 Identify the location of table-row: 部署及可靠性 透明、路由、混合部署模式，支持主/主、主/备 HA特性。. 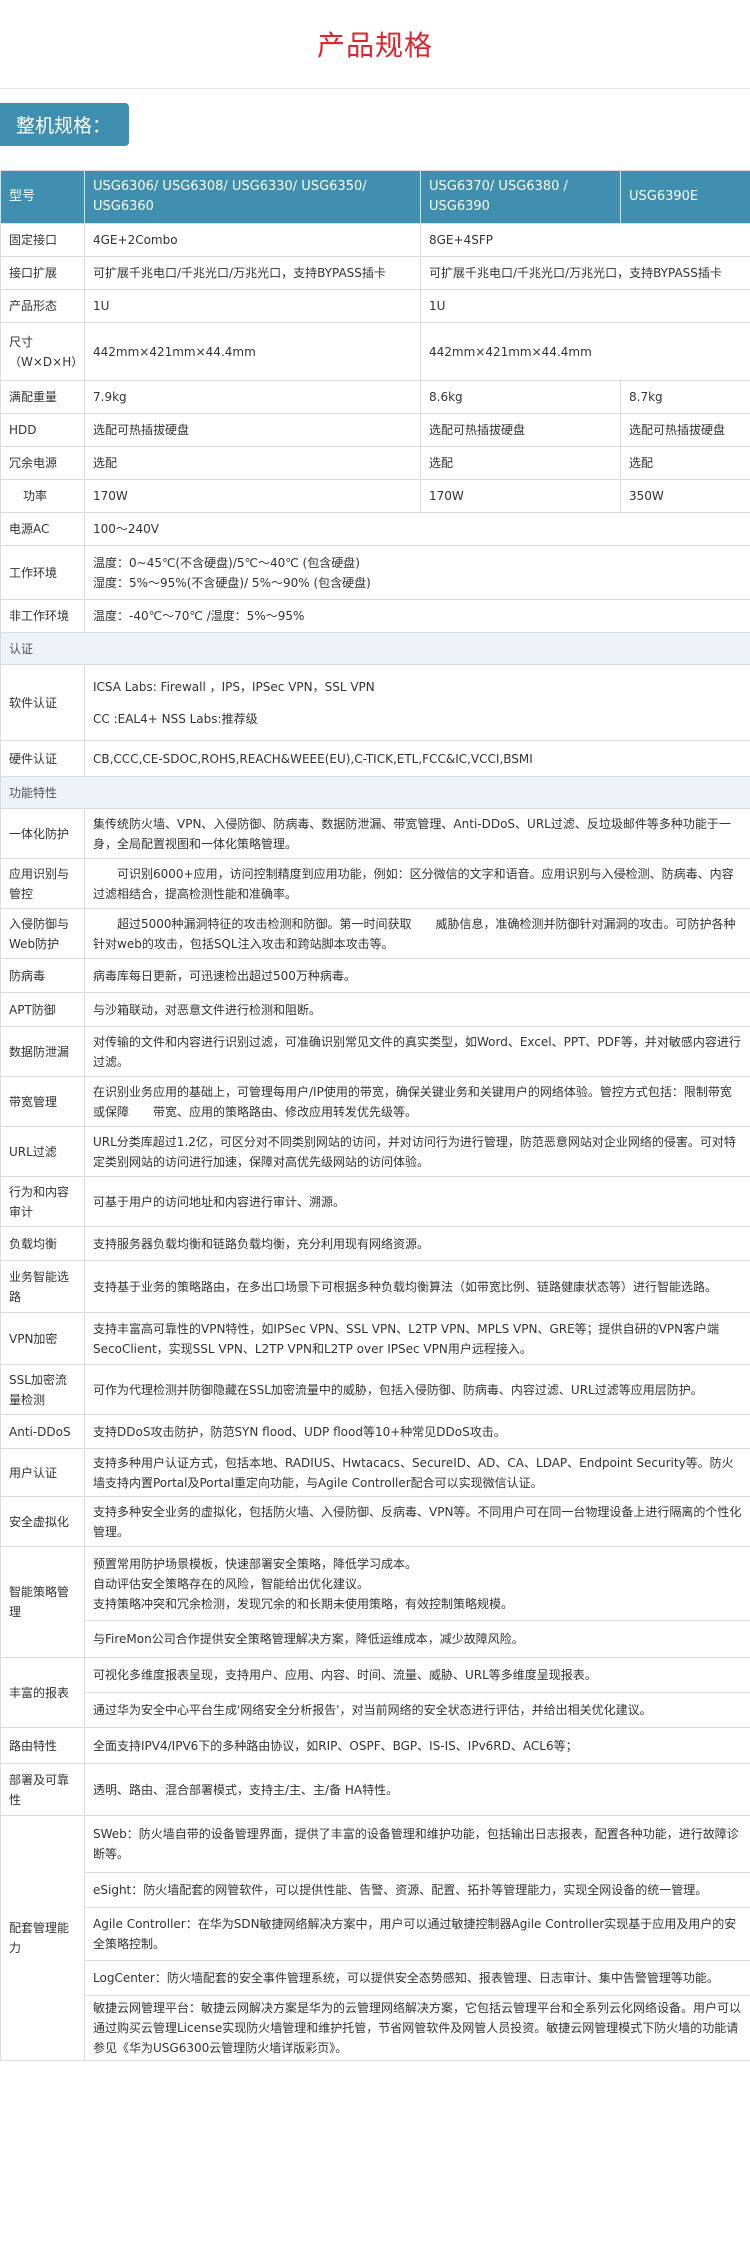
(375, 1789).